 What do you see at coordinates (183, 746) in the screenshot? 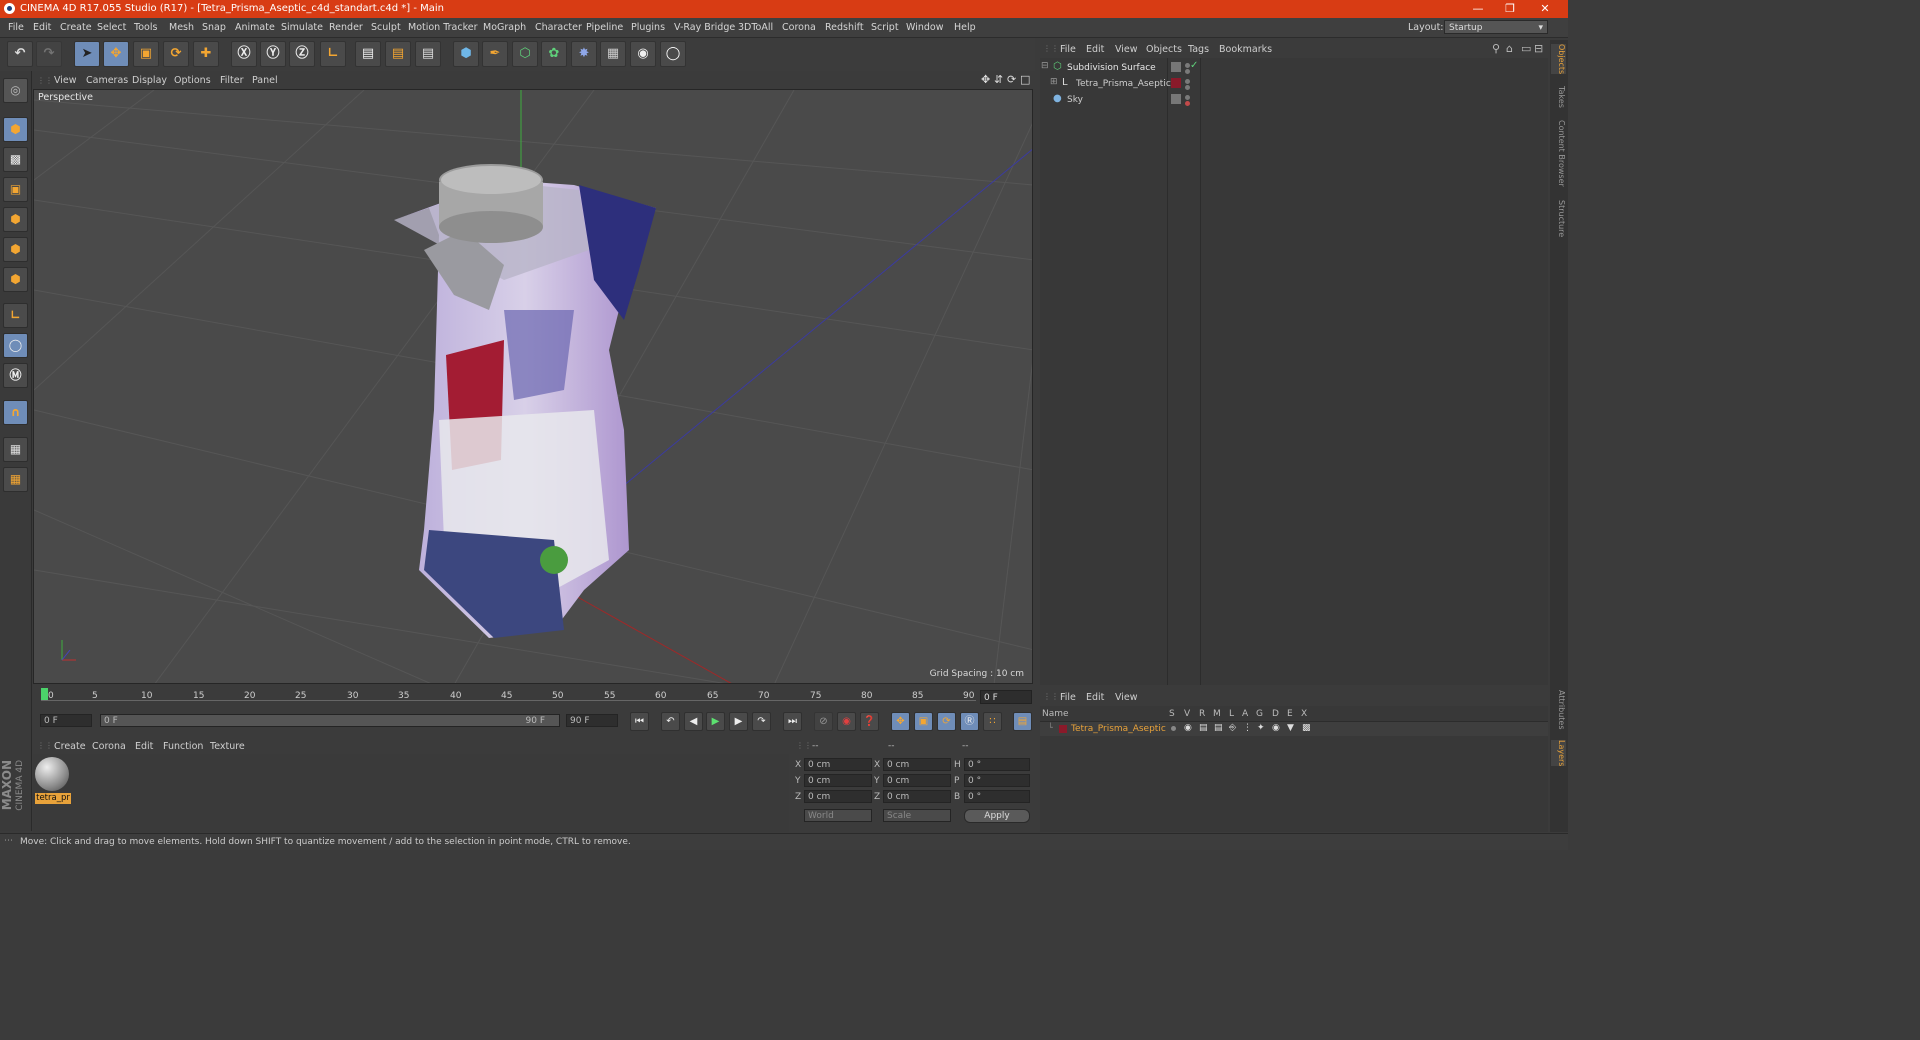
I see `material-menu-function: Function` at bounding box center [183, 746].